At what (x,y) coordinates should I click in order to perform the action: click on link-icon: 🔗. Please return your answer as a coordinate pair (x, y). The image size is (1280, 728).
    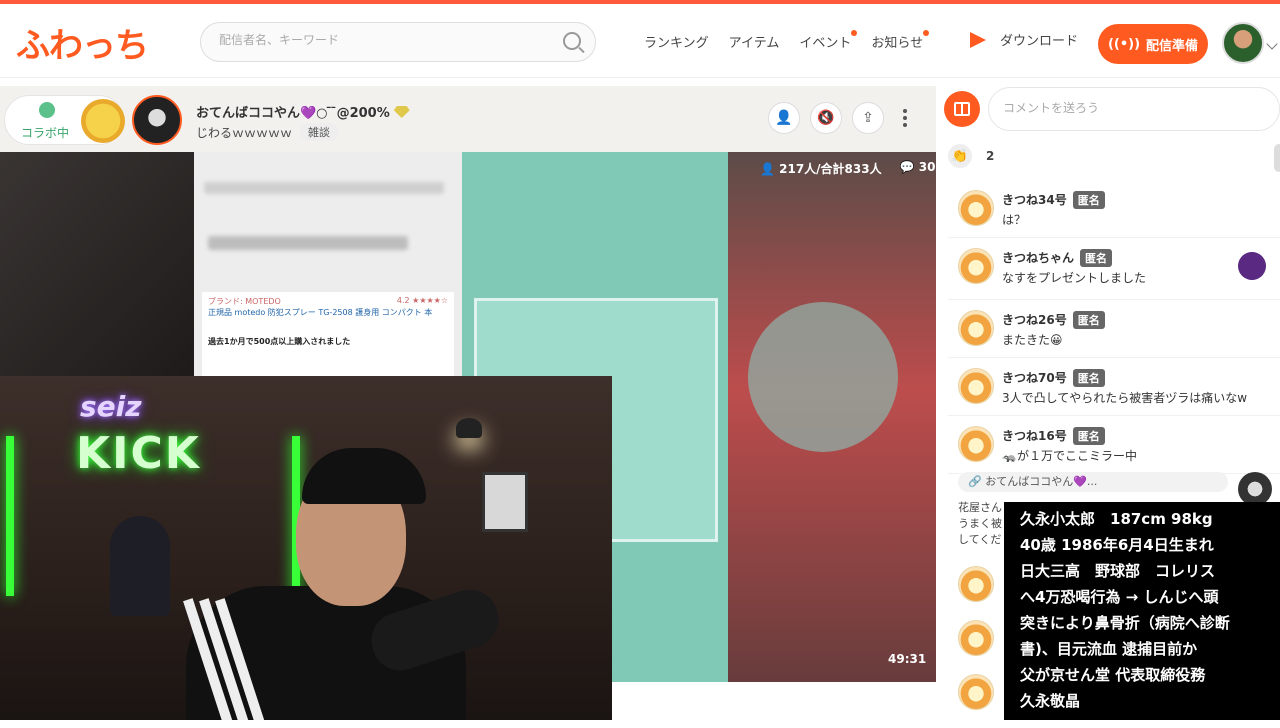
    Looking at the image, I should click on (977, 481).